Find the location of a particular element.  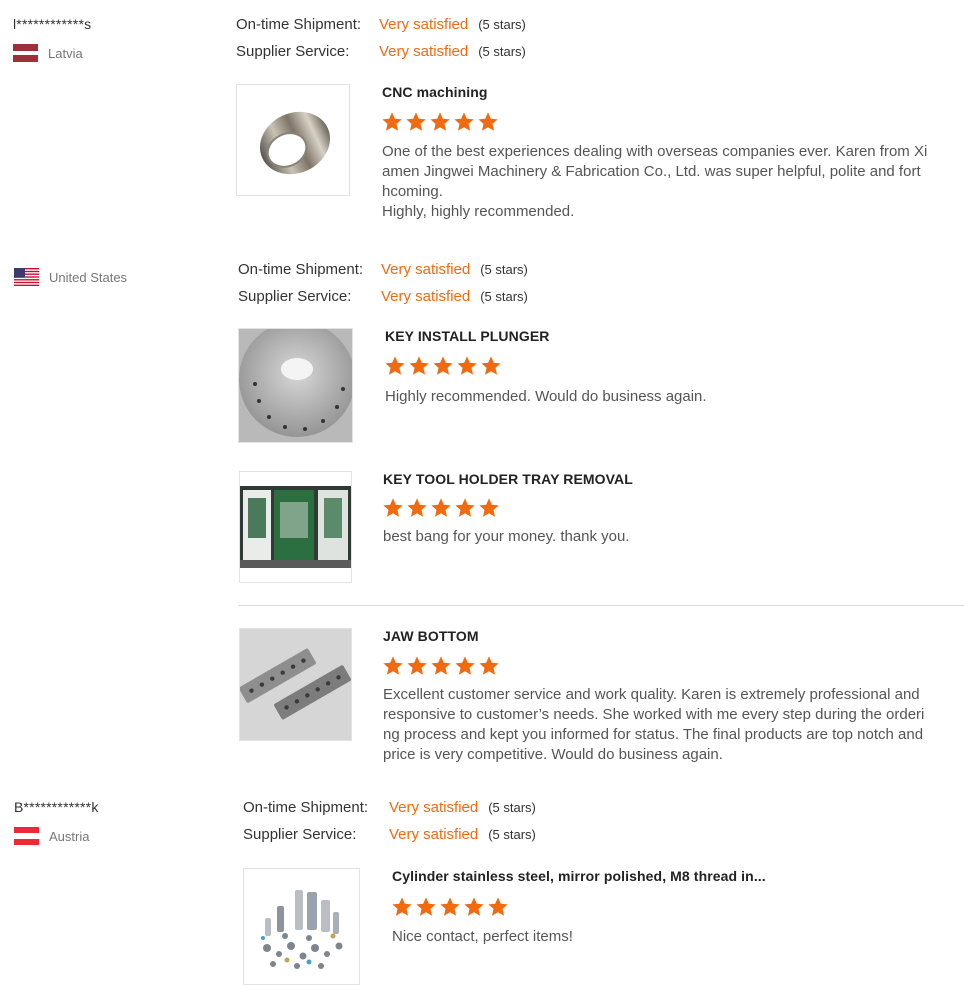

latvia-flag-icon is located at coordinates (25, 53).